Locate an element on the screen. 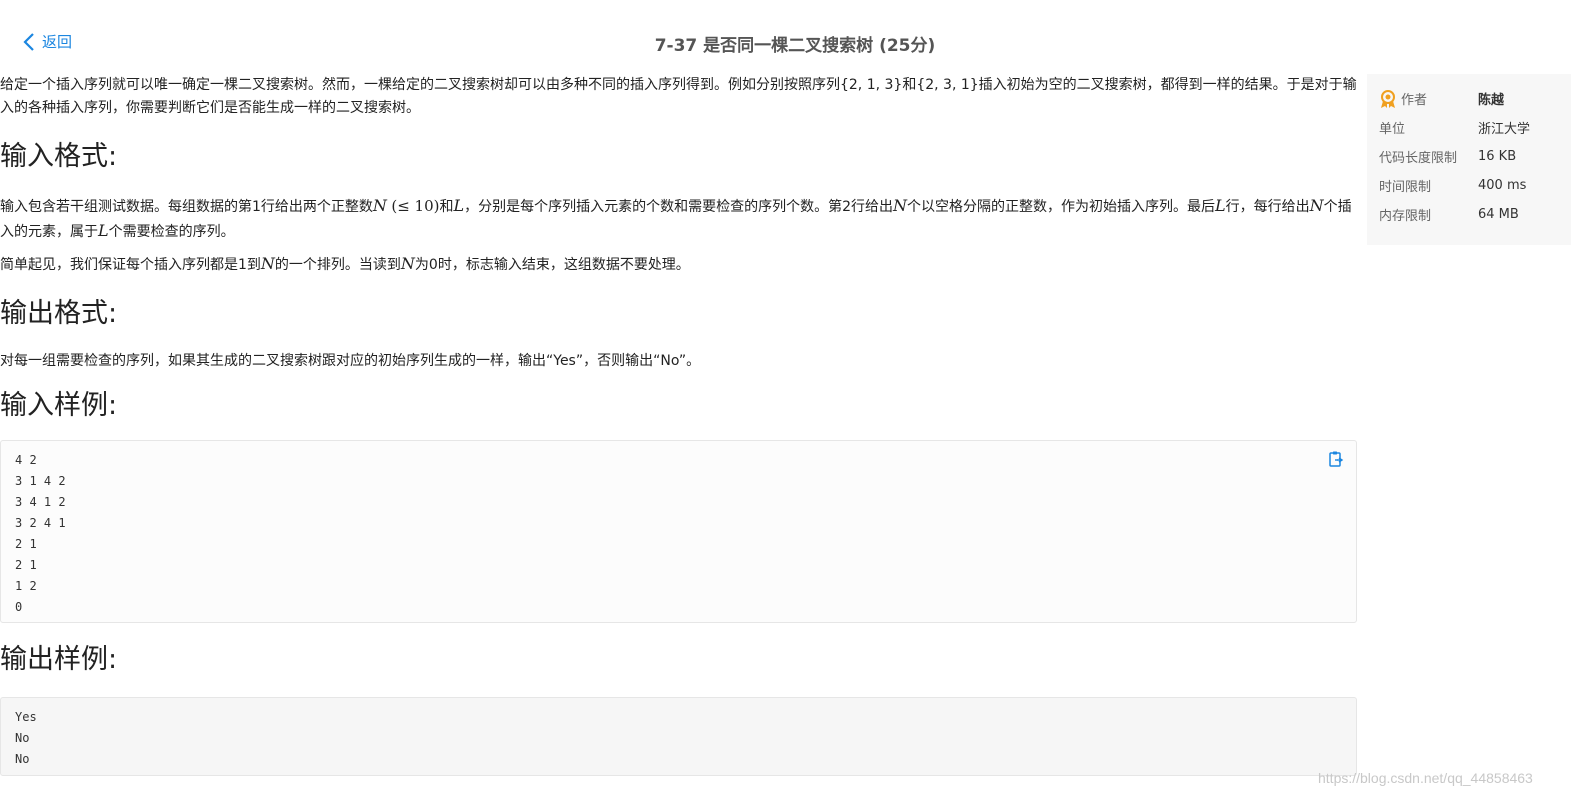 Image resolution: width=1571 pixels, height=802 pixels. text-segment: 输入包含若干组测试数据。每组数据的第1行给出两个正整数 is located at coordinates (186, 207).